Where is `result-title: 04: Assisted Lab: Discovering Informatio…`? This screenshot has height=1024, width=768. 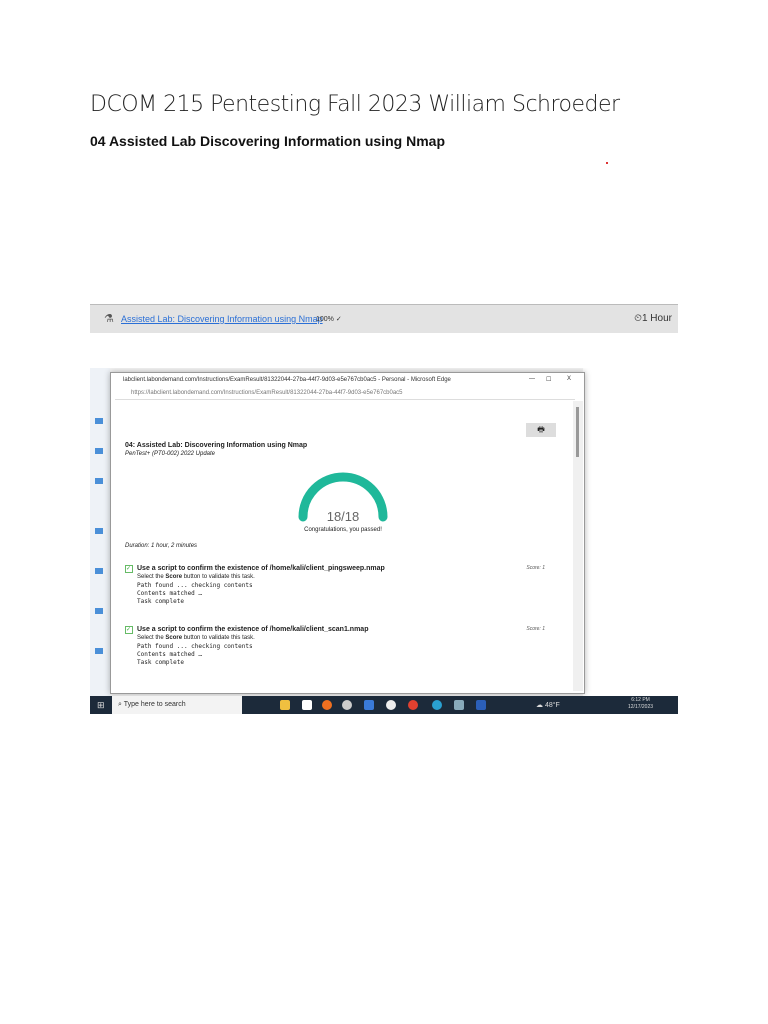
result-title: 04: Assisted Lab: Discovering Informatio… is located at coordinates (216, 445).